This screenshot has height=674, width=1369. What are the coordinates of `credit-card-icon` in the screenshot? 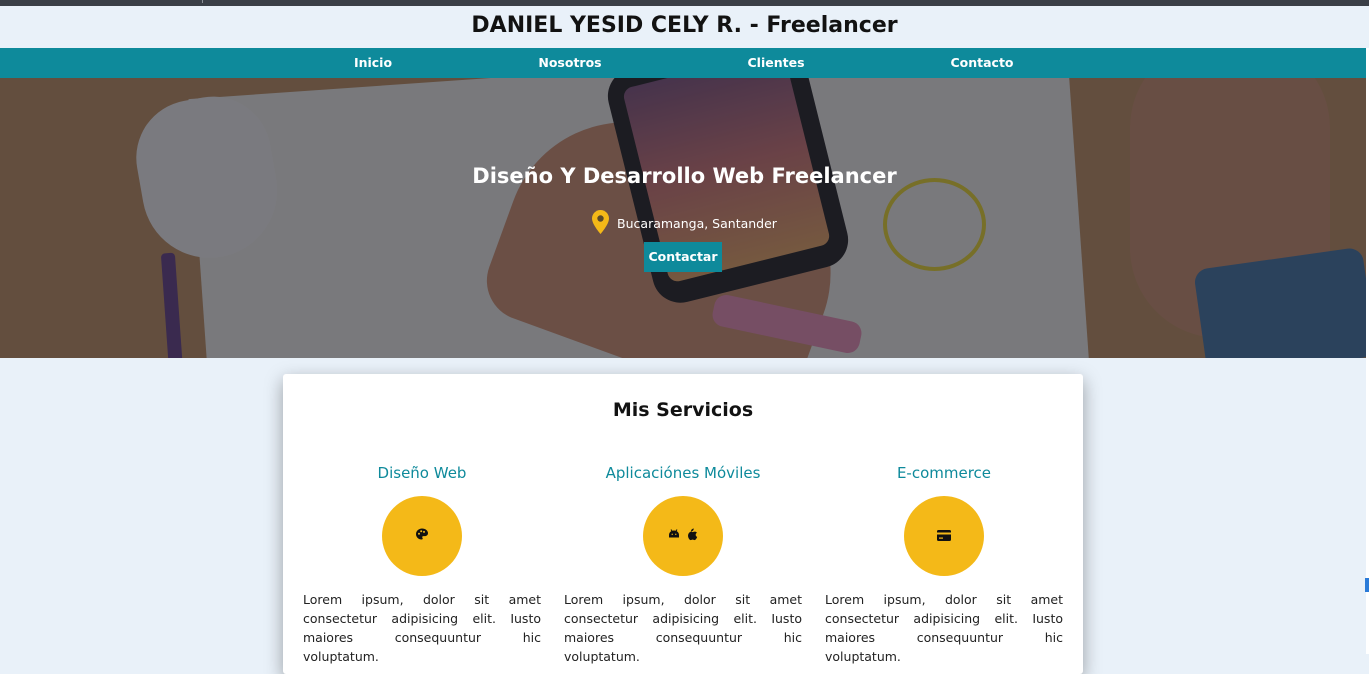 It's located at (944, 536).